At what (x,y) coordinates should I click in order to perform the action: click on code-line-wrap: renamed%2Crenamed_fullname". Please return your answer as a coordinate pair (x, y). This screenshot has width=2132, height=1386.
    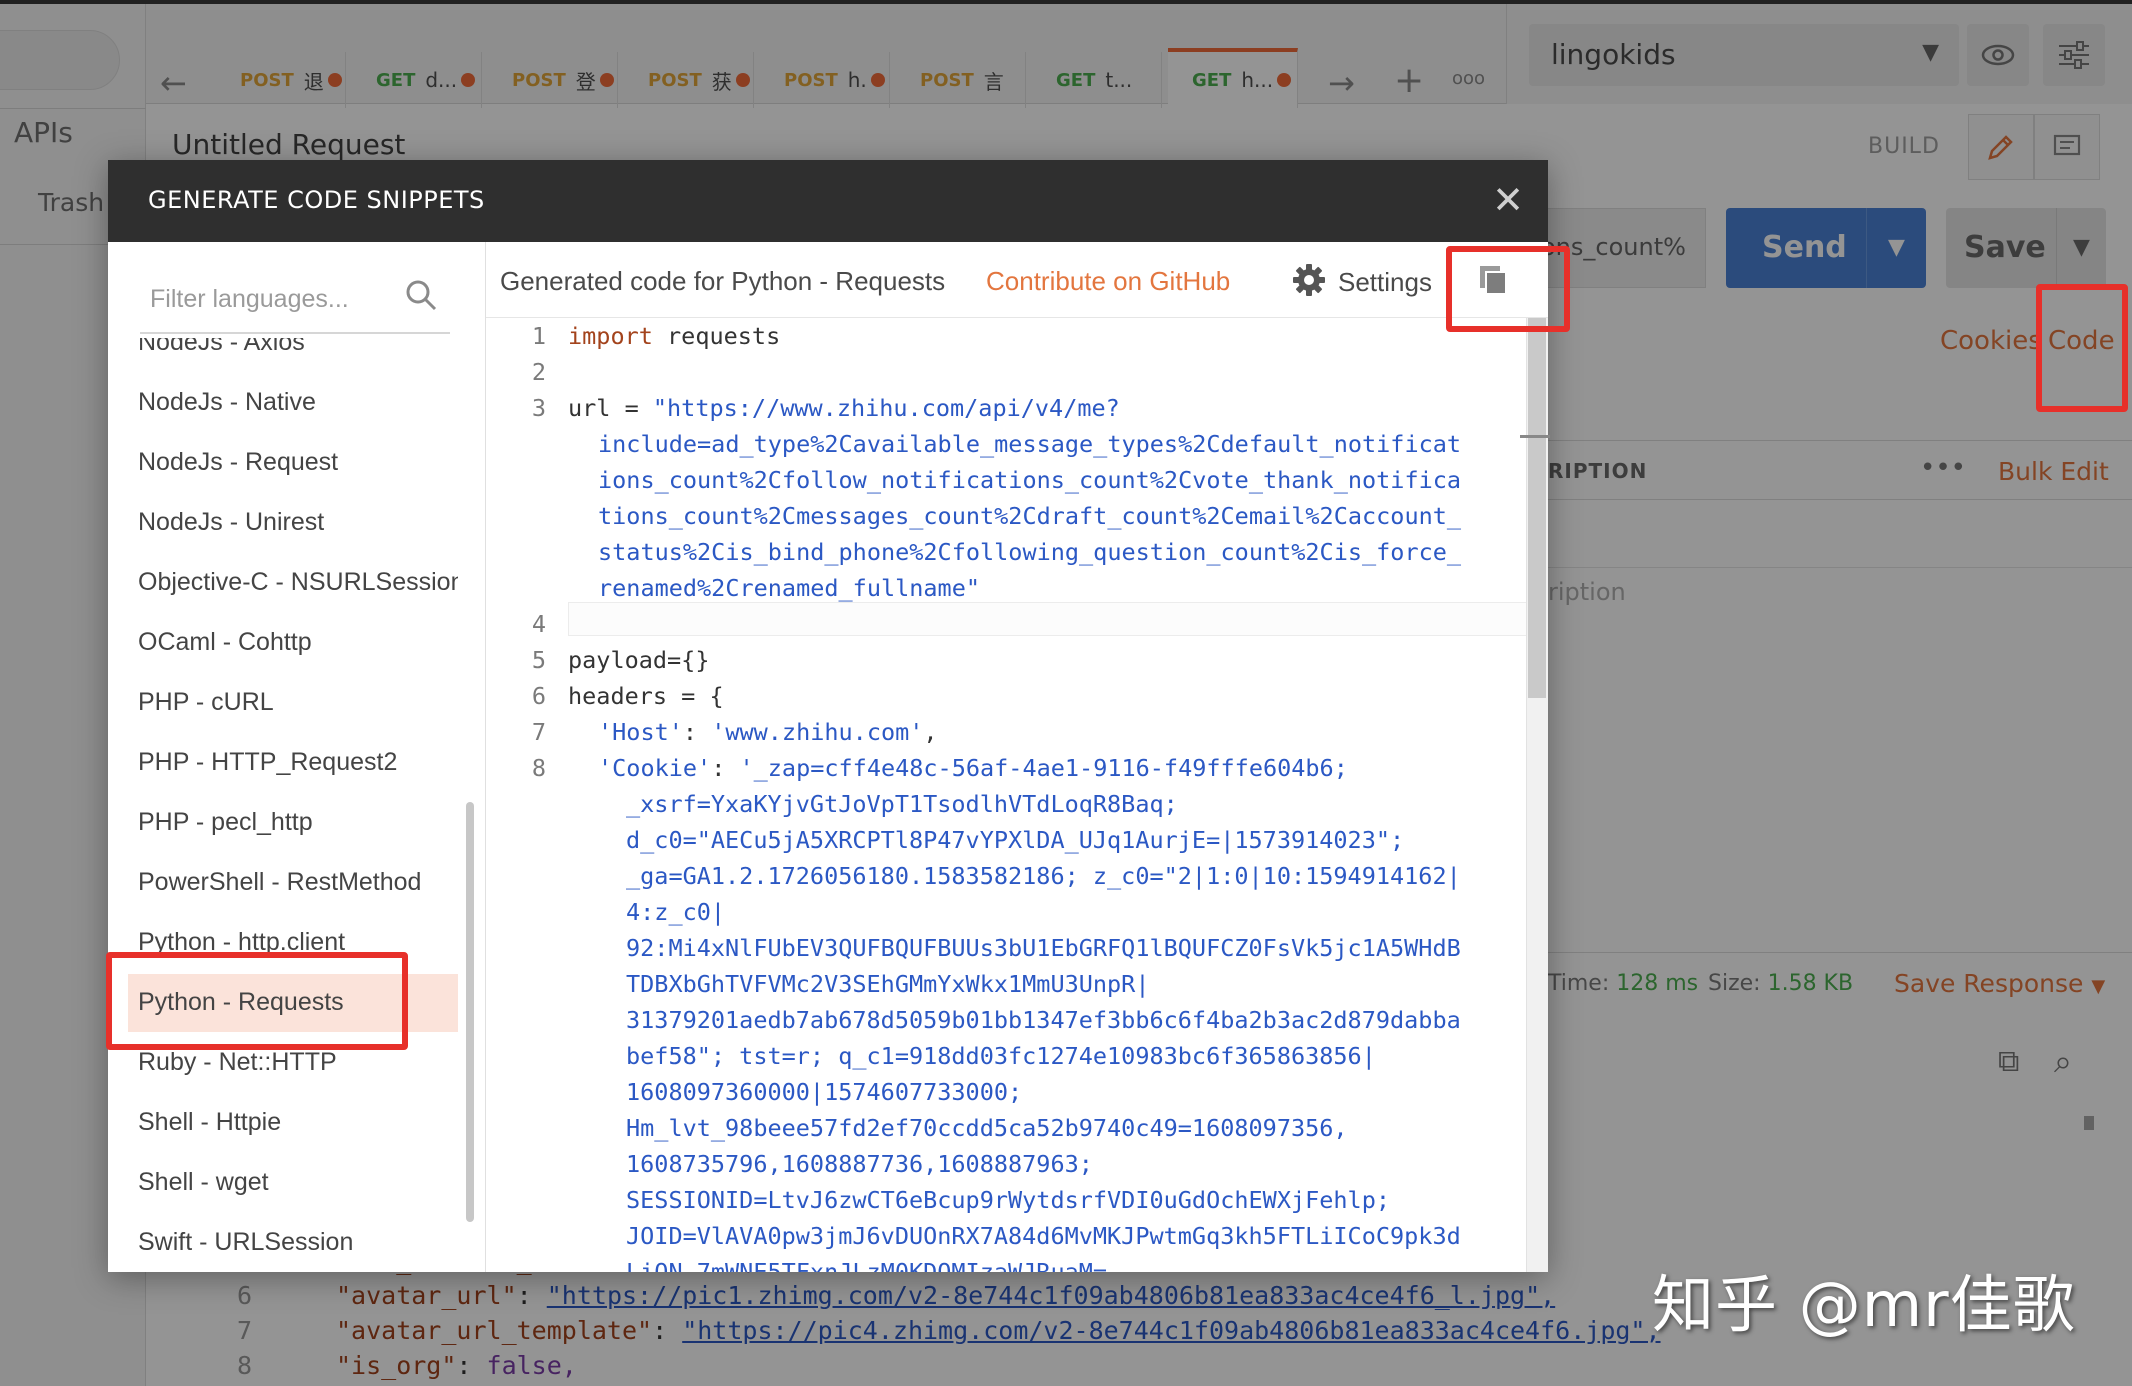
    Looking at the image, I should click on (789, 588).